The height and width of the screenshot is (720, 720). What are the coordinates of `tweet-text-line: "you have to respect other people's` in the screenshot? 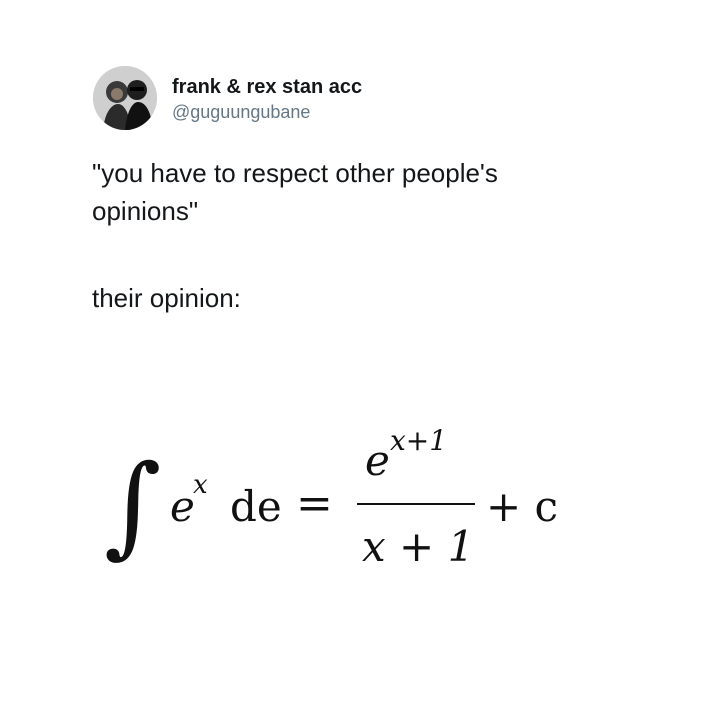 It's located at (295, 173).